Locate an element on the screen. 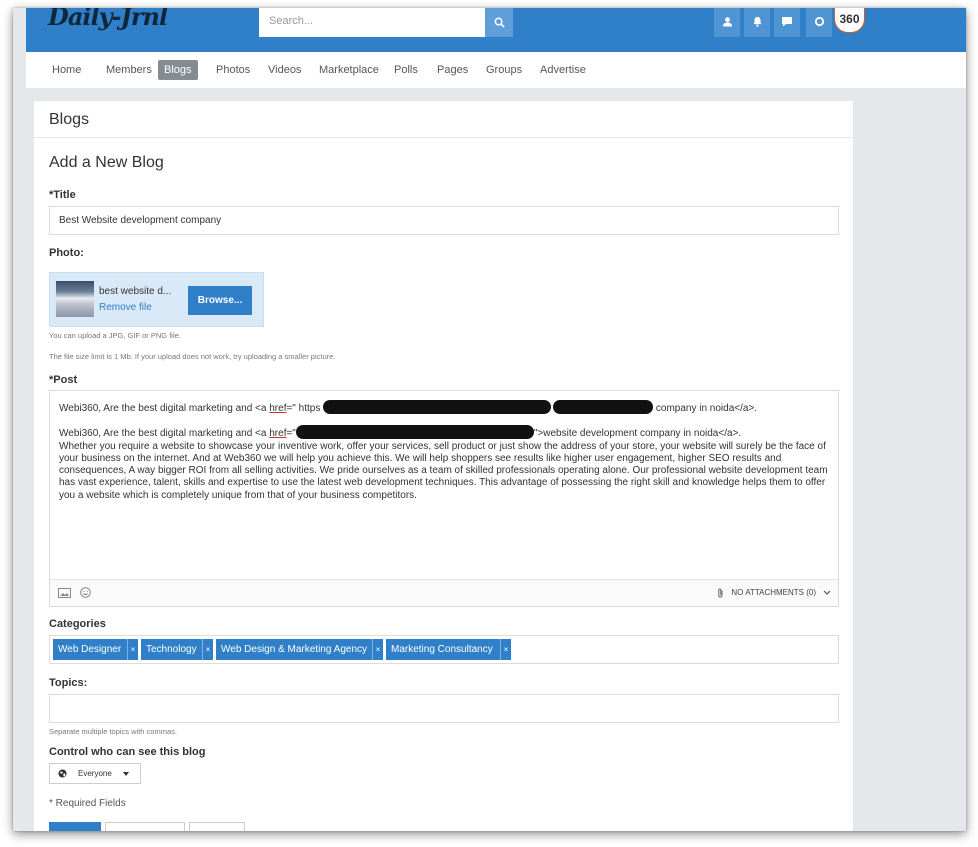 The width and height of the screenshot is (978, 847). nav-blogs: Blogs is located at coordinates (178, 70).